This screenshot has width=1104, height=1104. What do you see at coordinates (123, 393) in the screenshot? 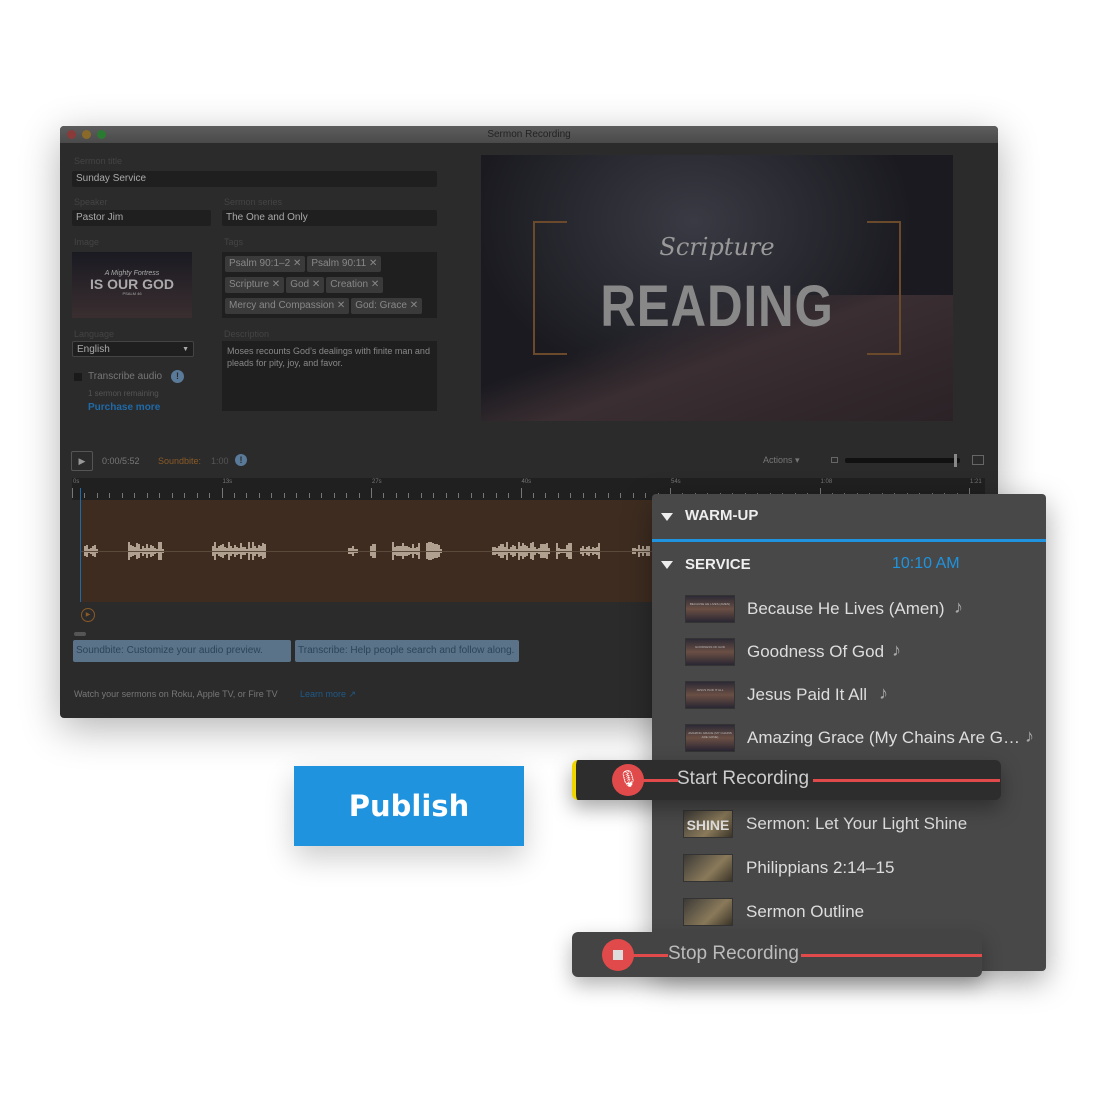
I see `remaining-text: 1 sermon remaining` at bounding box center [123, 393].